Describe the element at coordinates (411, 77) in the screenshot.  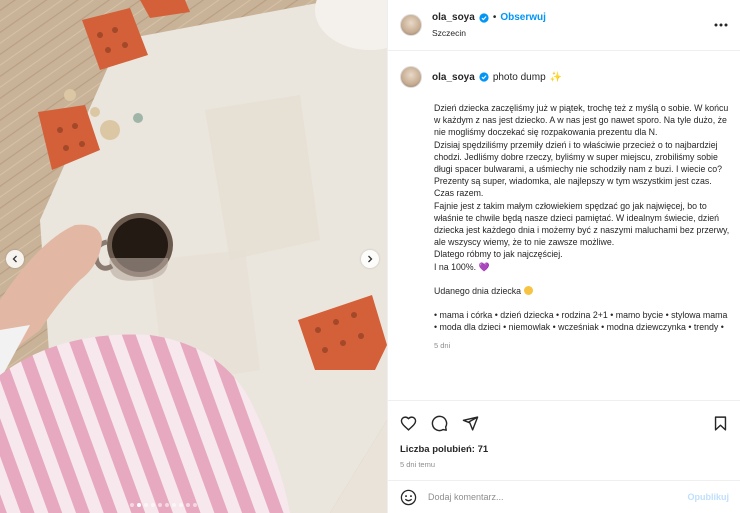
I see `caption-avatar` at that location.